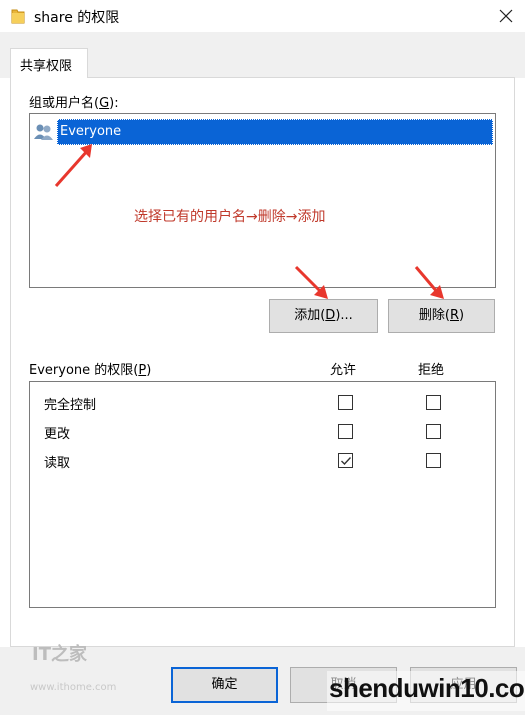  I want to click on list-item-everyone: Everyone, so click(263, 132).